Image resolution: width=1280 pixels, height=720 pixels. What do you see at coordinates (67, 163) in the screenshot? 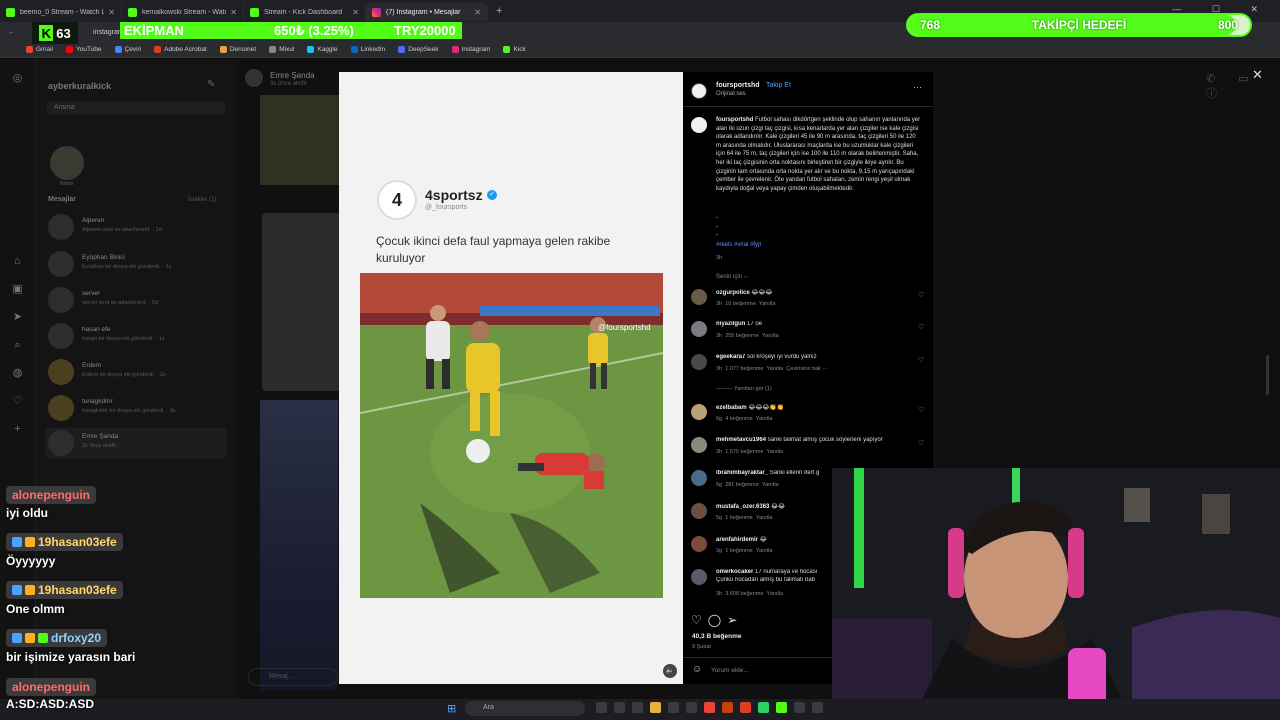
I see `note-avatar` at bounding box center [67, 163].